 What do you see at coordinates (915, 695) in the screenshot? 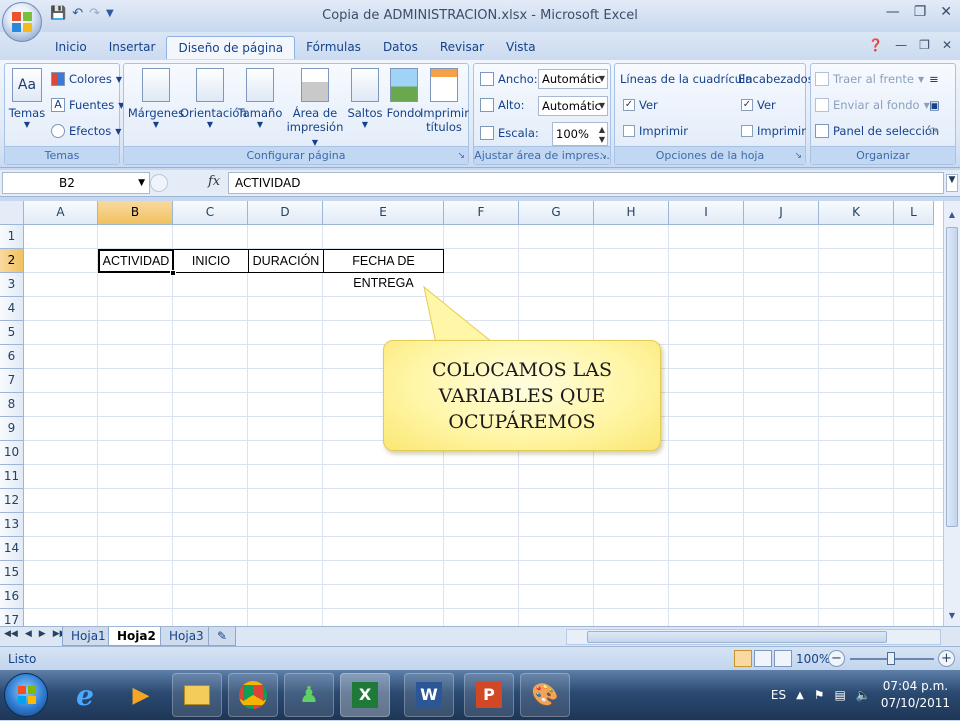
I see `clock: 07:04 p.m. 07/10/2011` at bounding box center [915, 695].